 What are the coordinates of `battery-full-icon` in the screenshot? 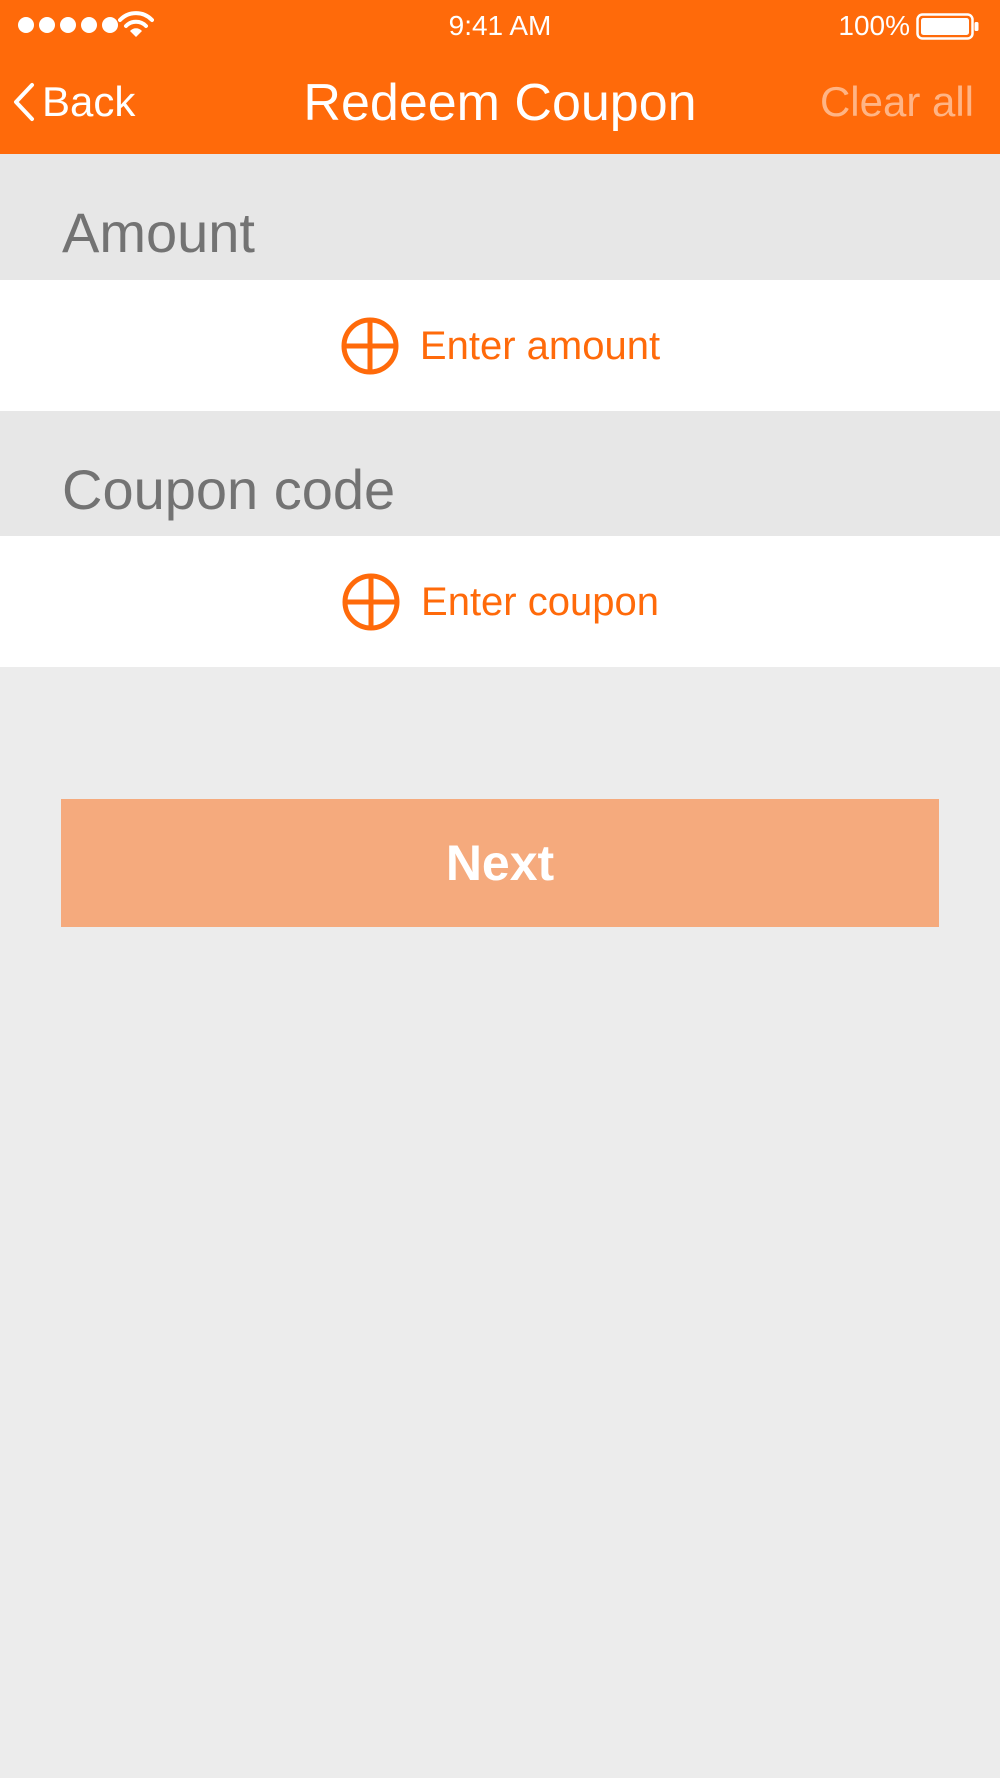 It's located at (947, 26).